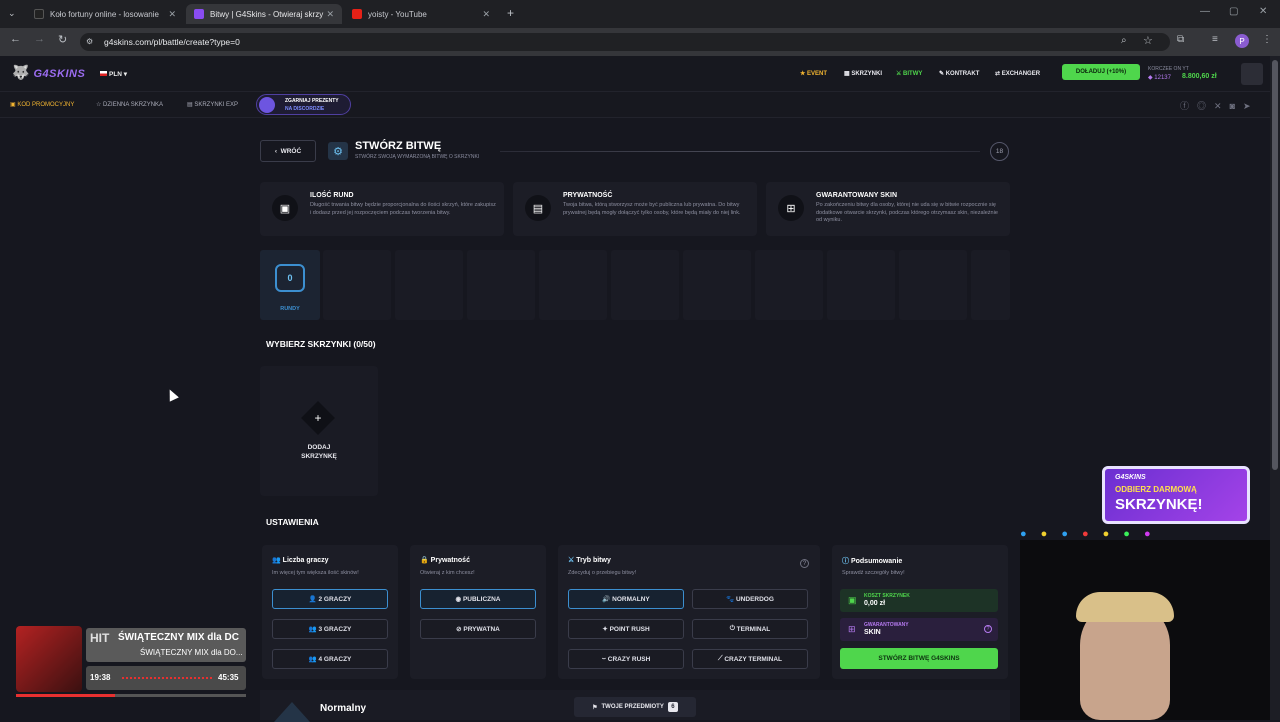 This screenshot has height=722, width=1280. I want to click on chest-icon: ▣, so click(285, 208).